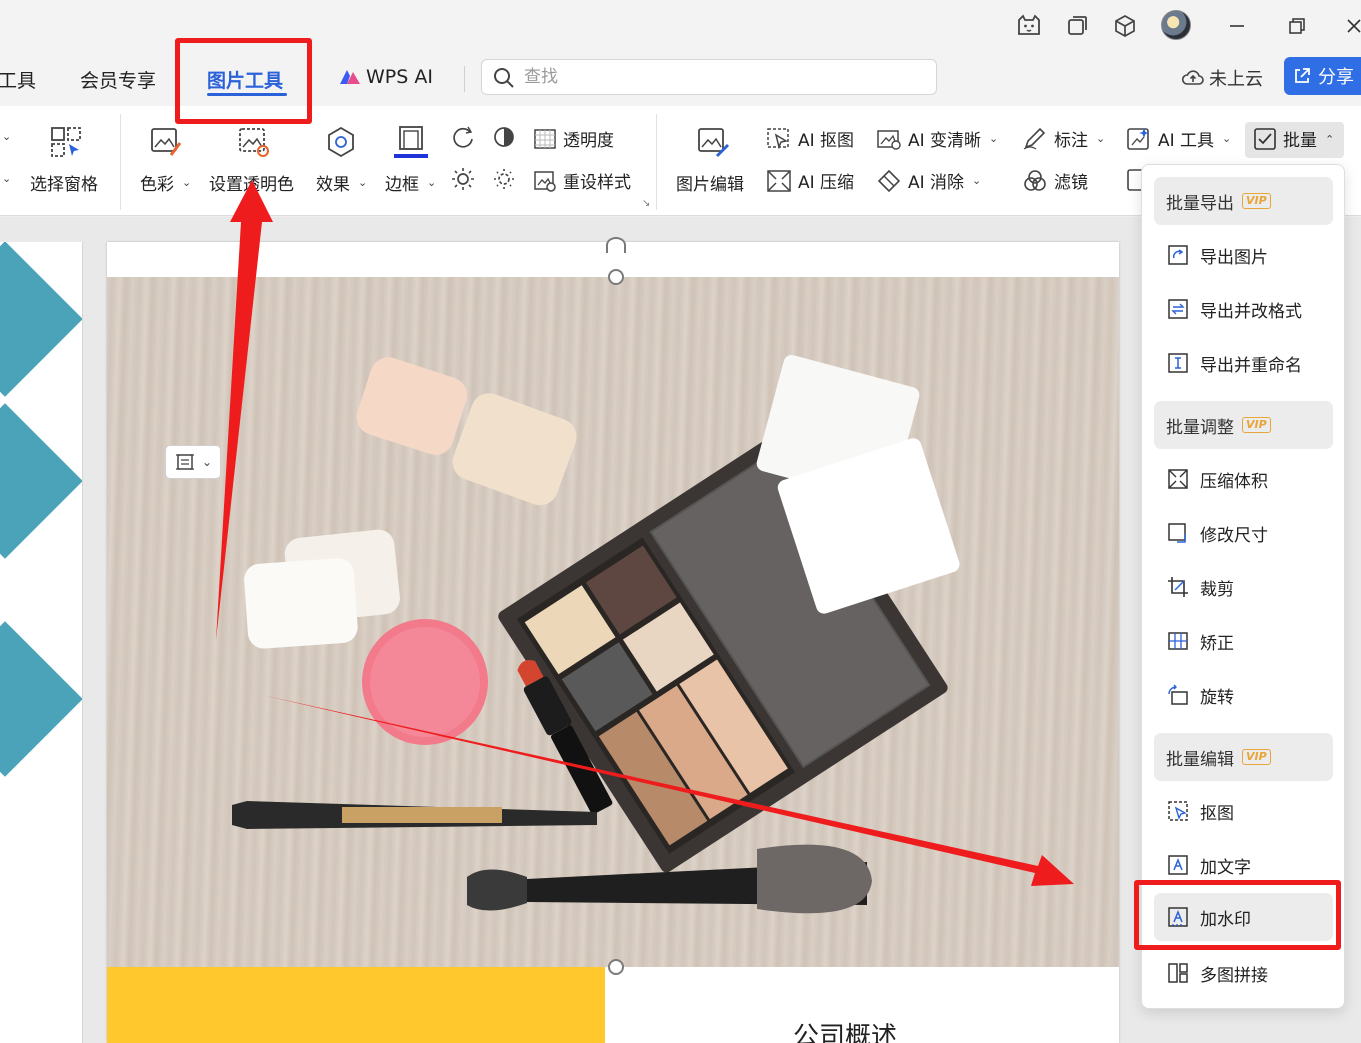  Describe the element at coordinates (1251, 865) in the screenshot. I see `menu-item-add-text: 加文字` at that location.